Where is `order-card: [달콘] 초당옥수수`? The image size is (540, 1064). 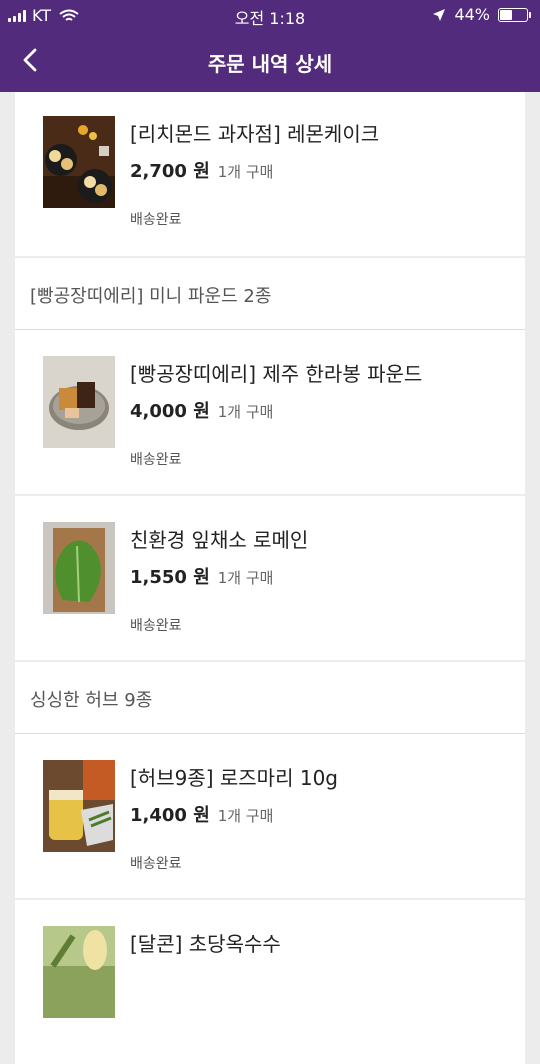
order-card: [달콘] 초당옥수수 is located at coordinates (270, 982).